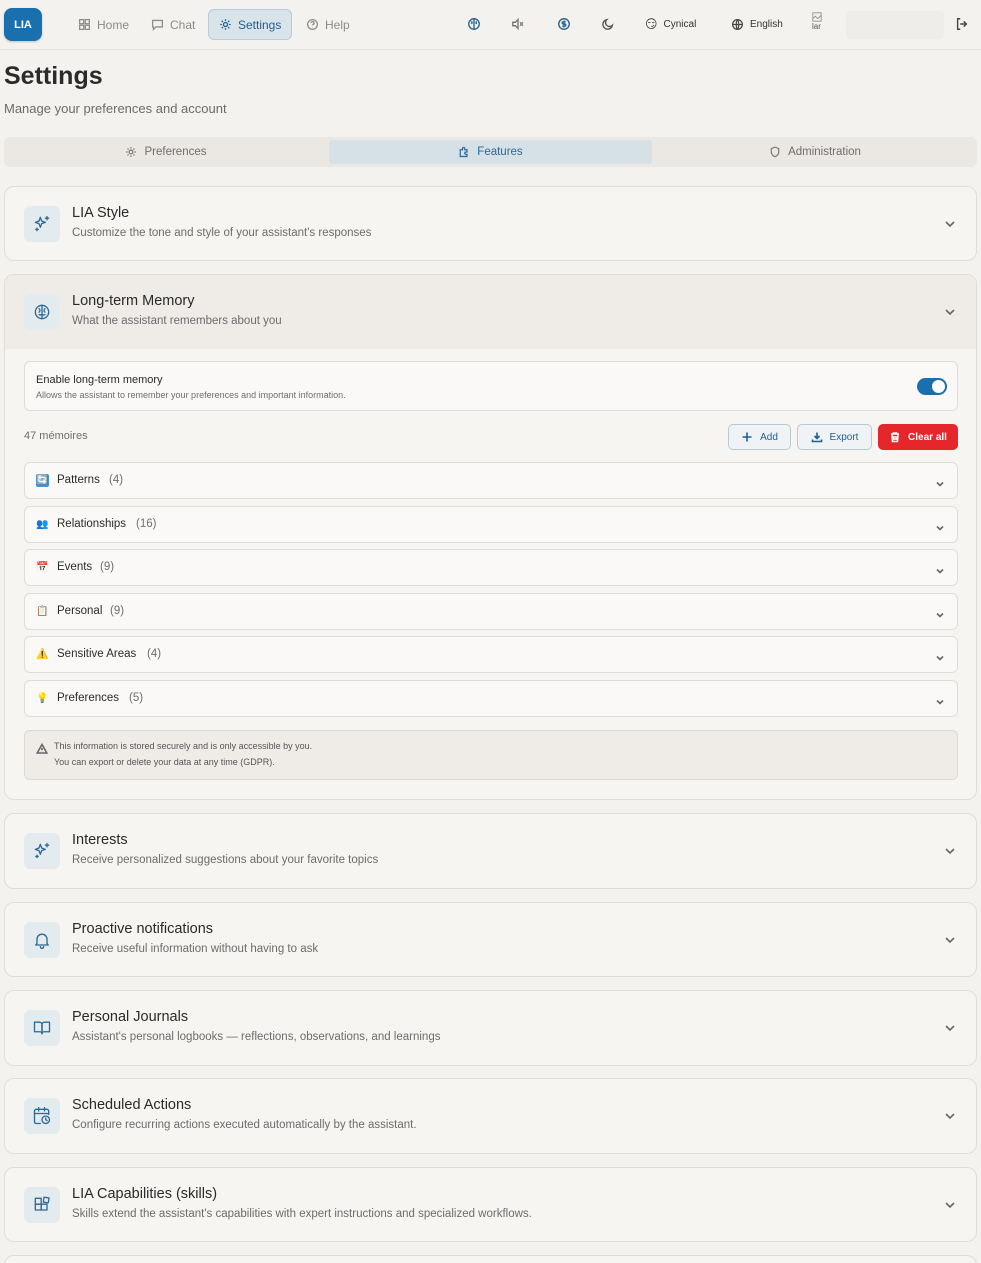 The image size is (981, 1263). What do you see at coordinates (491, 698) in the screenshot?
I see `memory-category-preferences: 💡 Preferences (5)` at bounding box center [491, 698].